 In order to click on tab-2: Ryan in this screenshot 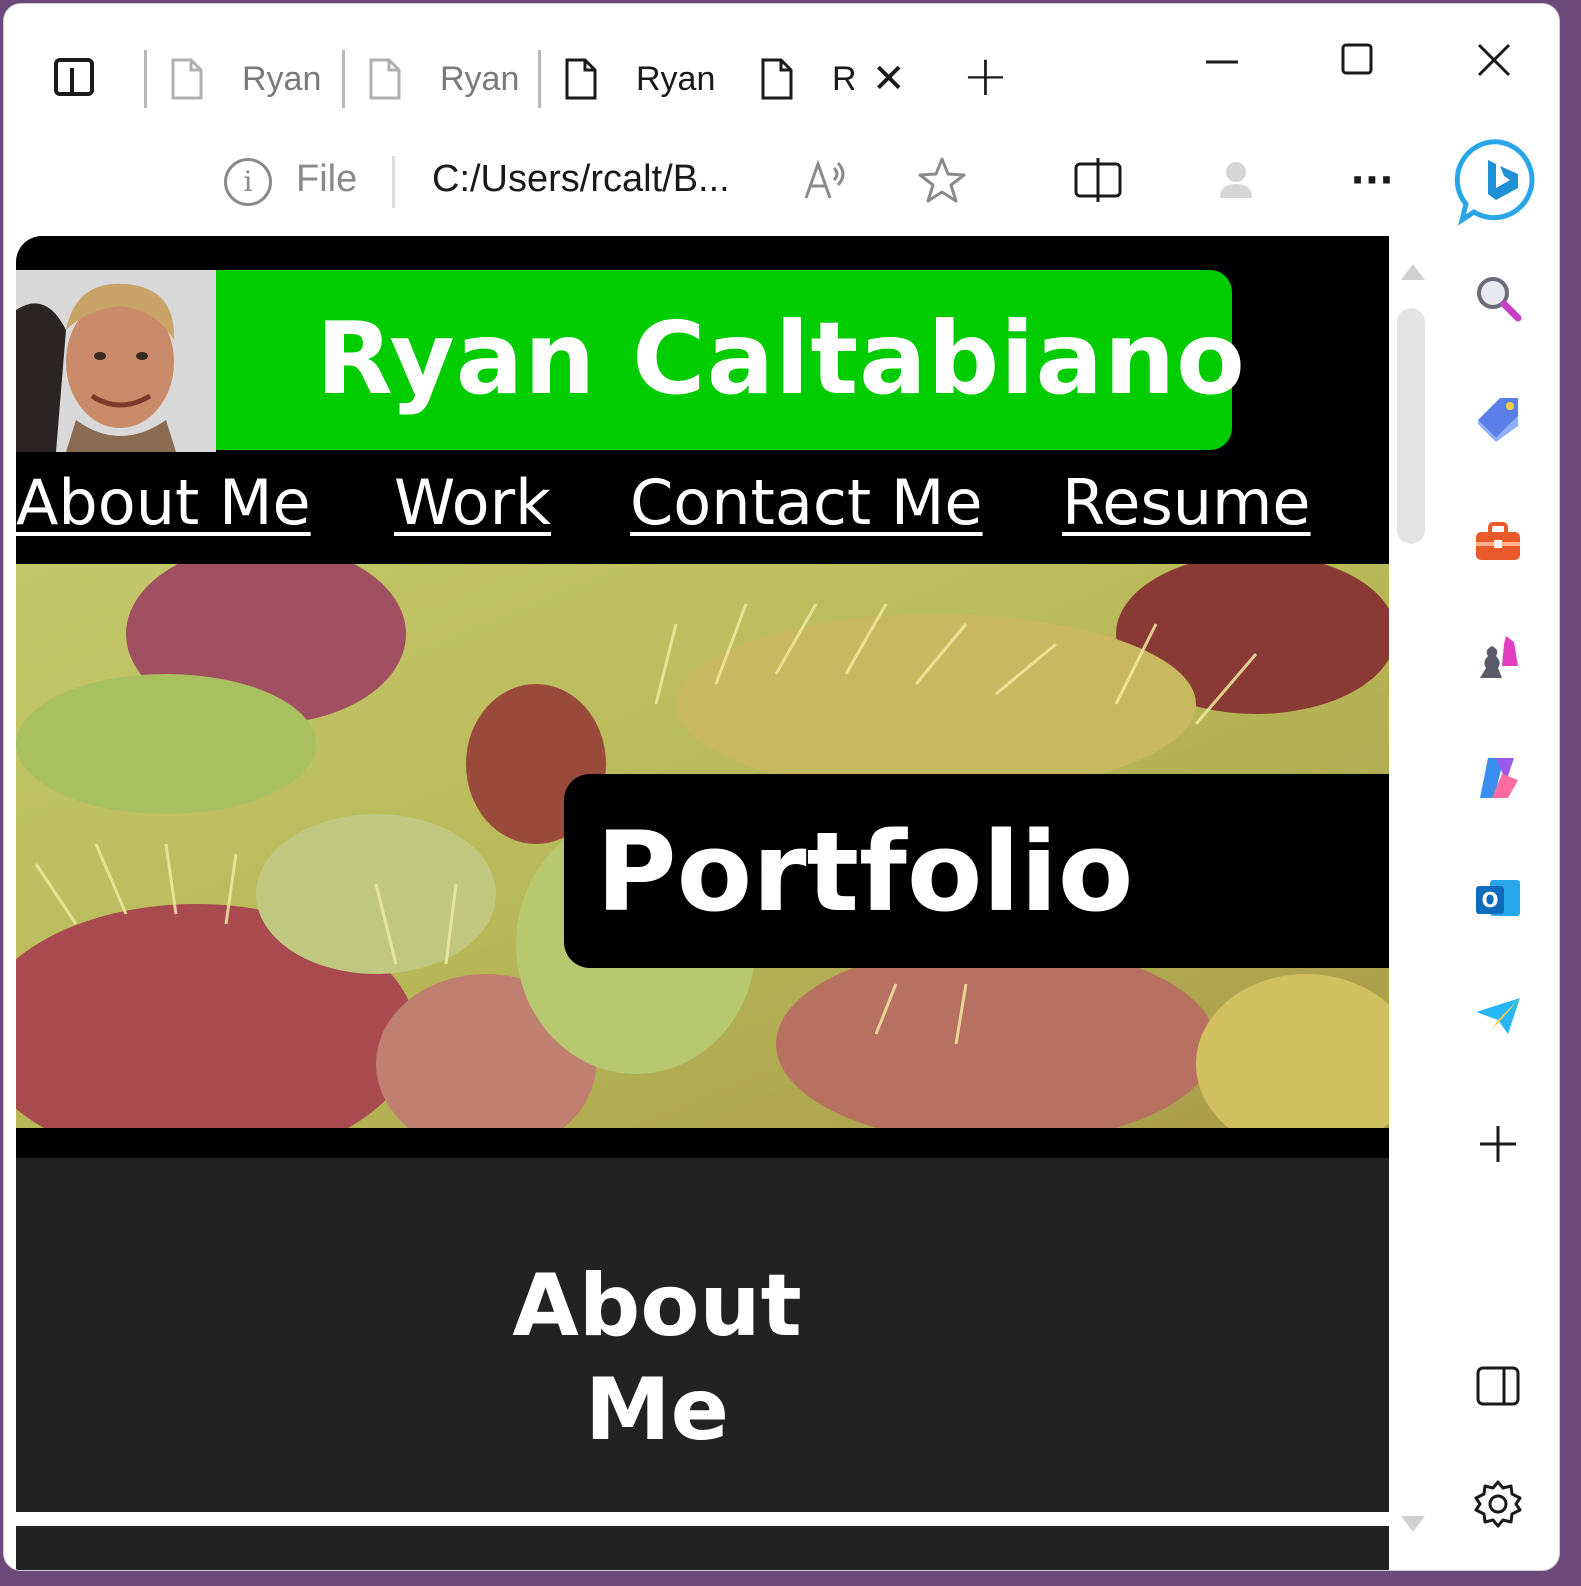, I will do `click(446, 79)`.